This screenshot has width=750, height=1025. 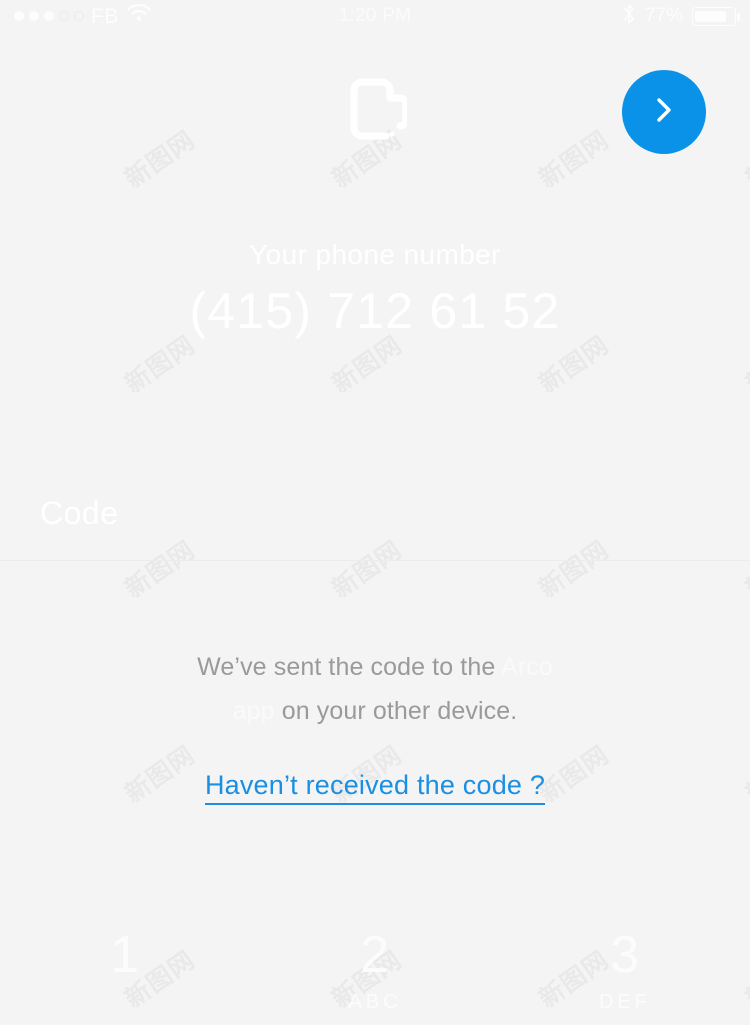 I want to click on phone-number-block: Your phone number (415) 712 61 52, so click(x=375, y=289).